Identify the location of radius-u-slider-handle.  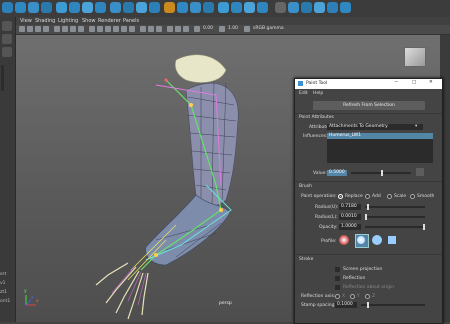
(368, 207).